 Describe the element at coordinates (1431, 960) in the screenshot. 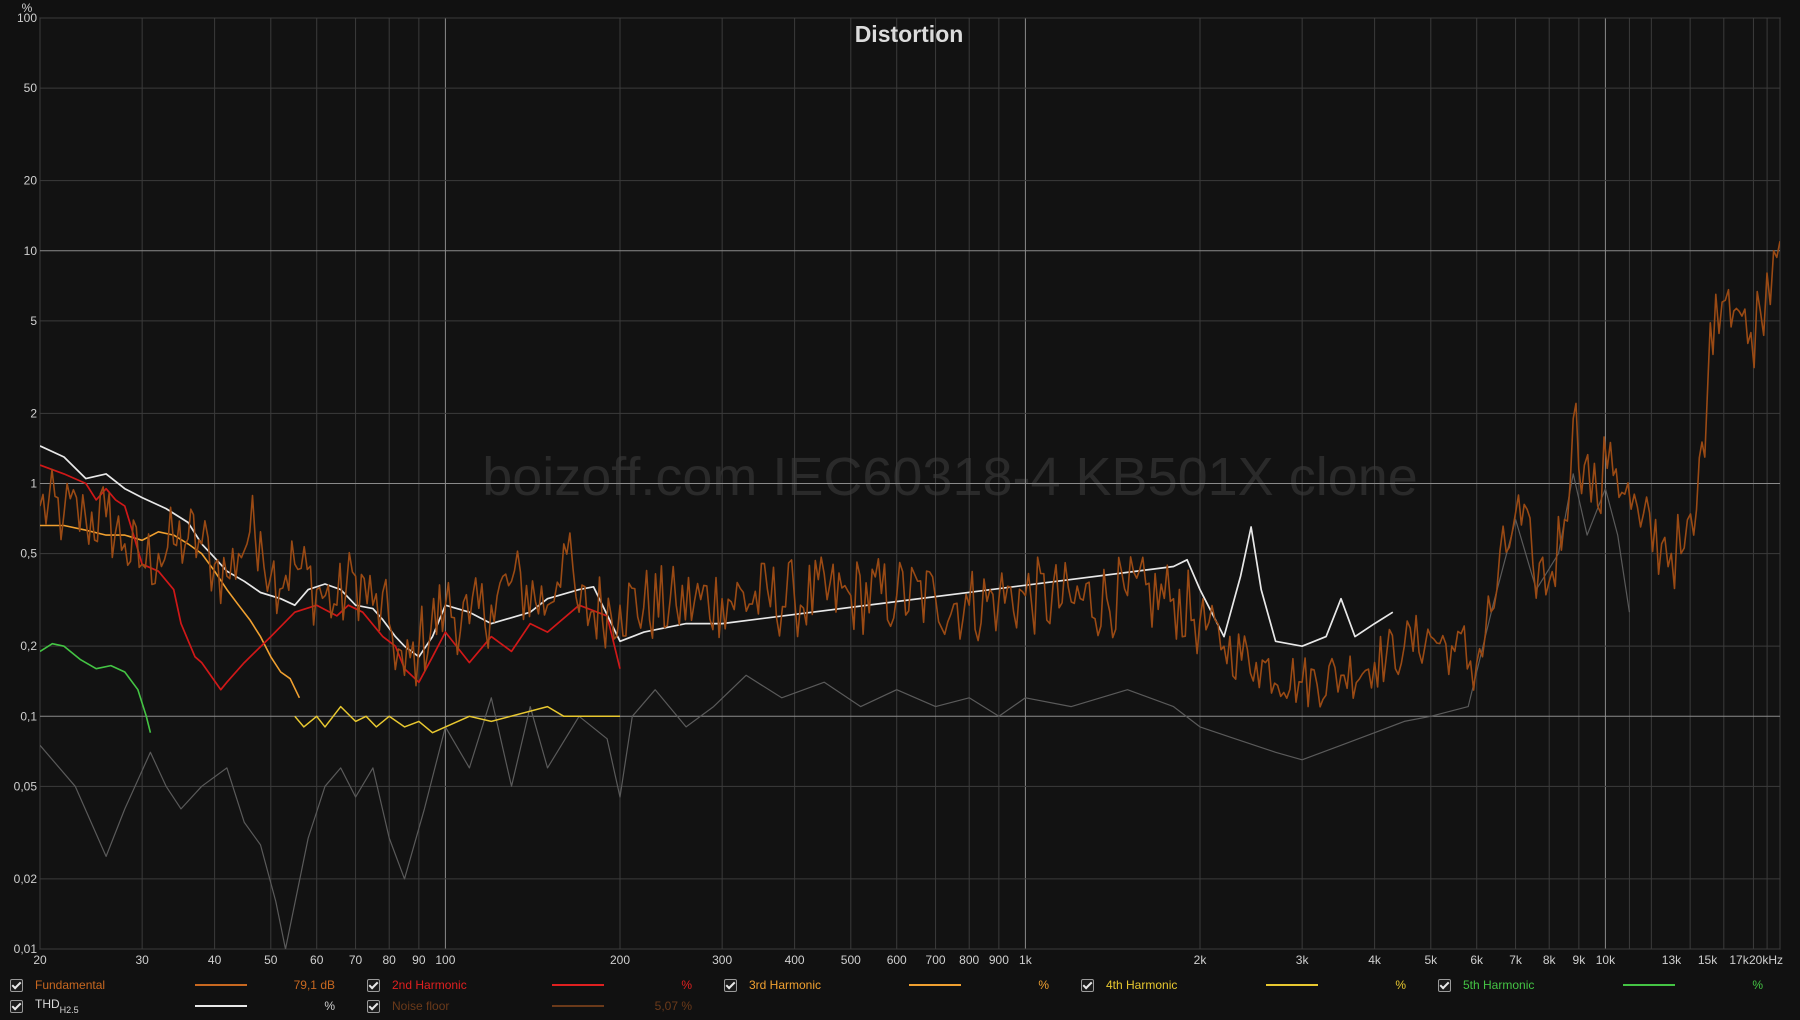

I see `x-tick-label: 5k` at that location.